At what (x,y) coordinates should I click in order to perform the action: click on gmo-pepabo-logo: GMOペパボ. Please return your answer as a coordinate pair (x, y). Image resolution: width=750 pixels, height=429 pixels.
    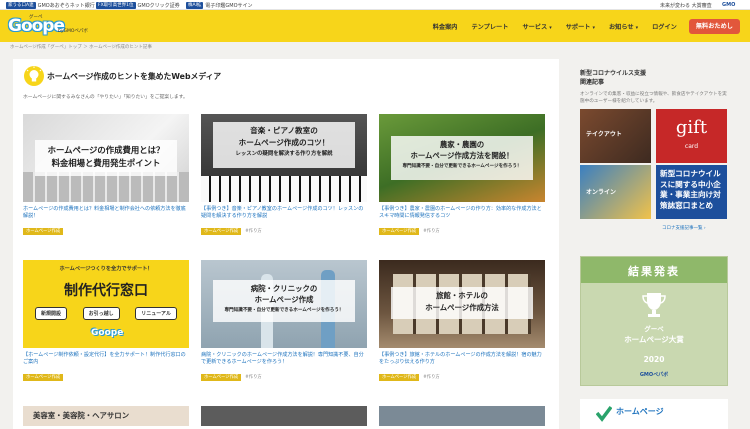
    Looking at the image, I should click on (654, 375).